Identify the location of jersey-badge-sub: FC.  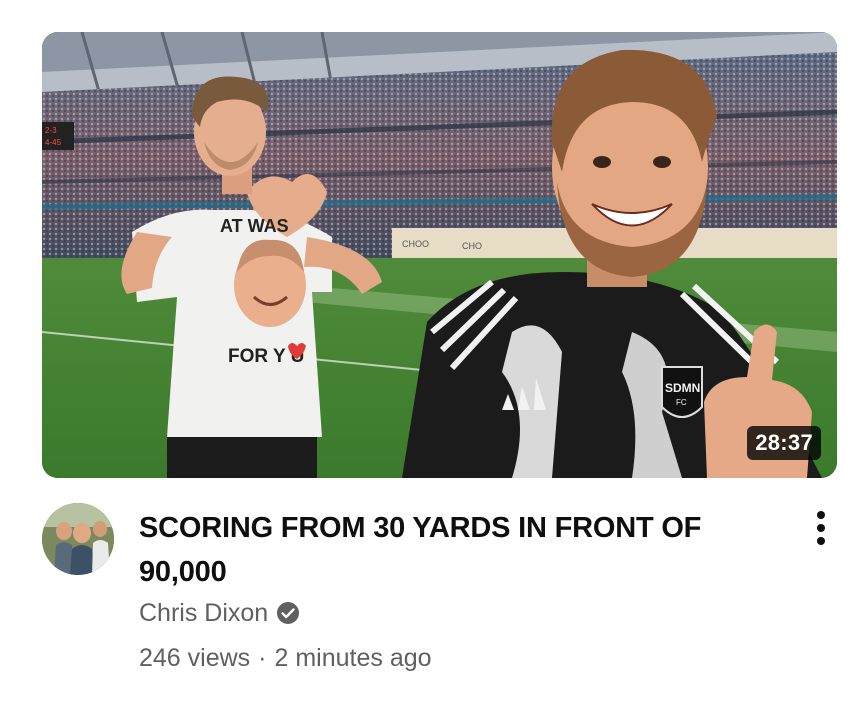
(681, 402).